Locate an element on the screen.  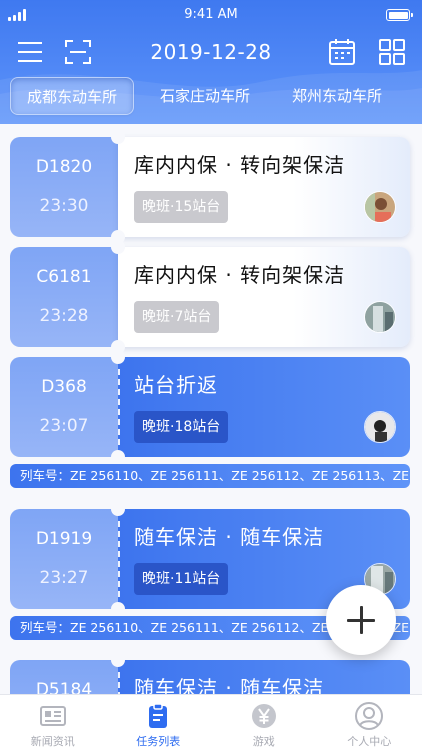
depot-tabs: 成都东动车所 石家庄动车所 郑州东动车所 is located at coordinates (204, 96).